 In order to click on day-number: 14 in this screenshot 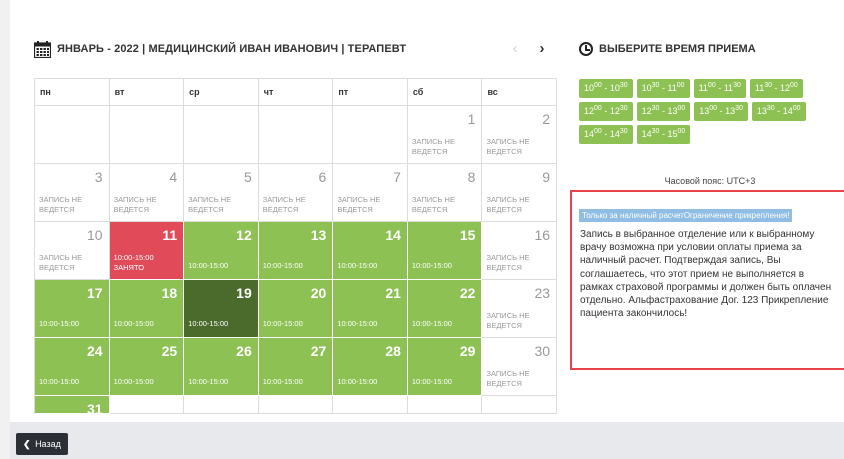, I will do `click(393, 235)`.